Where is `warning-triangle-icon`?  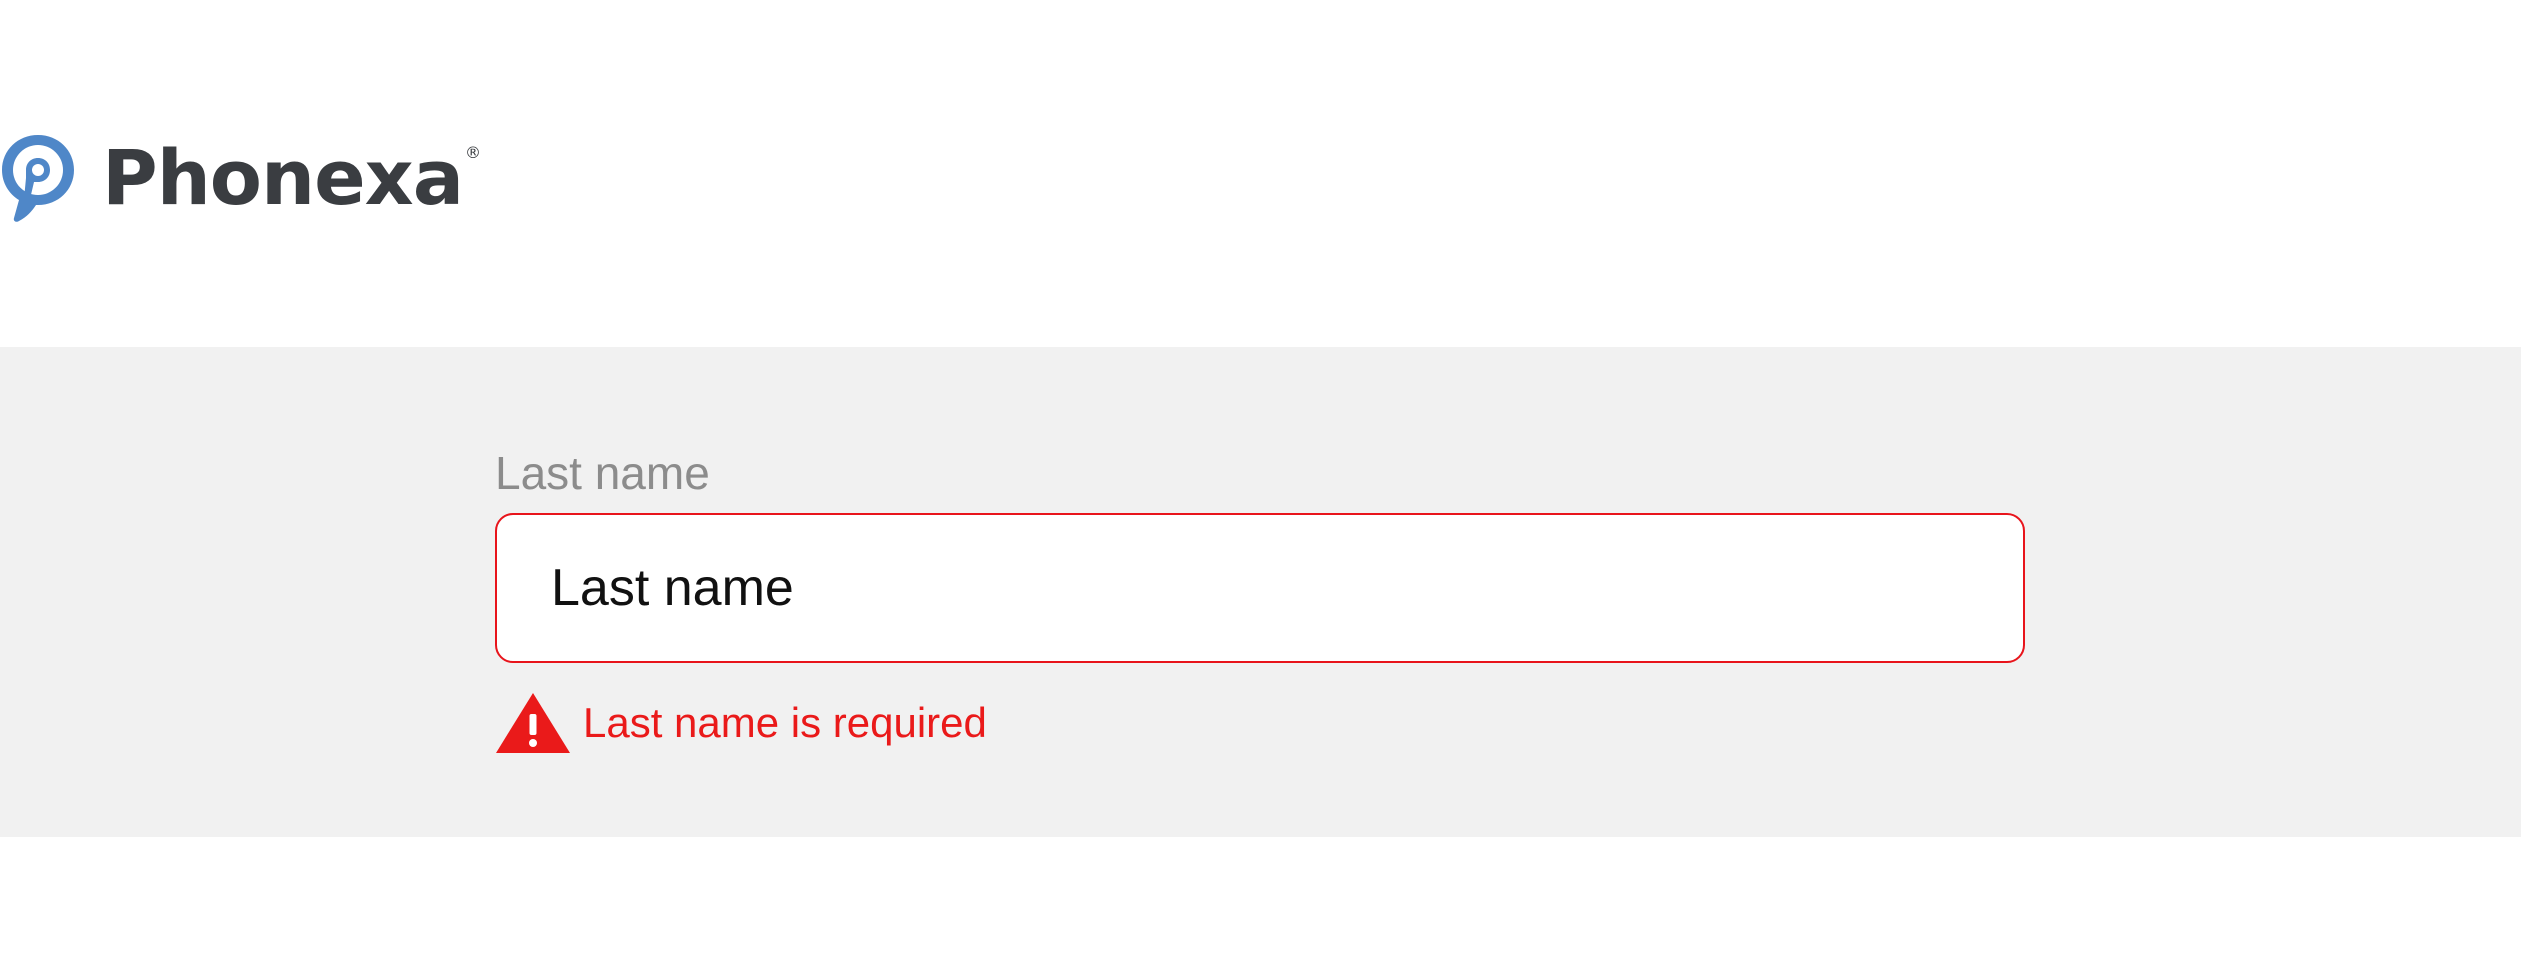
warning-triangle-icon is located at coordinates (533, 723).